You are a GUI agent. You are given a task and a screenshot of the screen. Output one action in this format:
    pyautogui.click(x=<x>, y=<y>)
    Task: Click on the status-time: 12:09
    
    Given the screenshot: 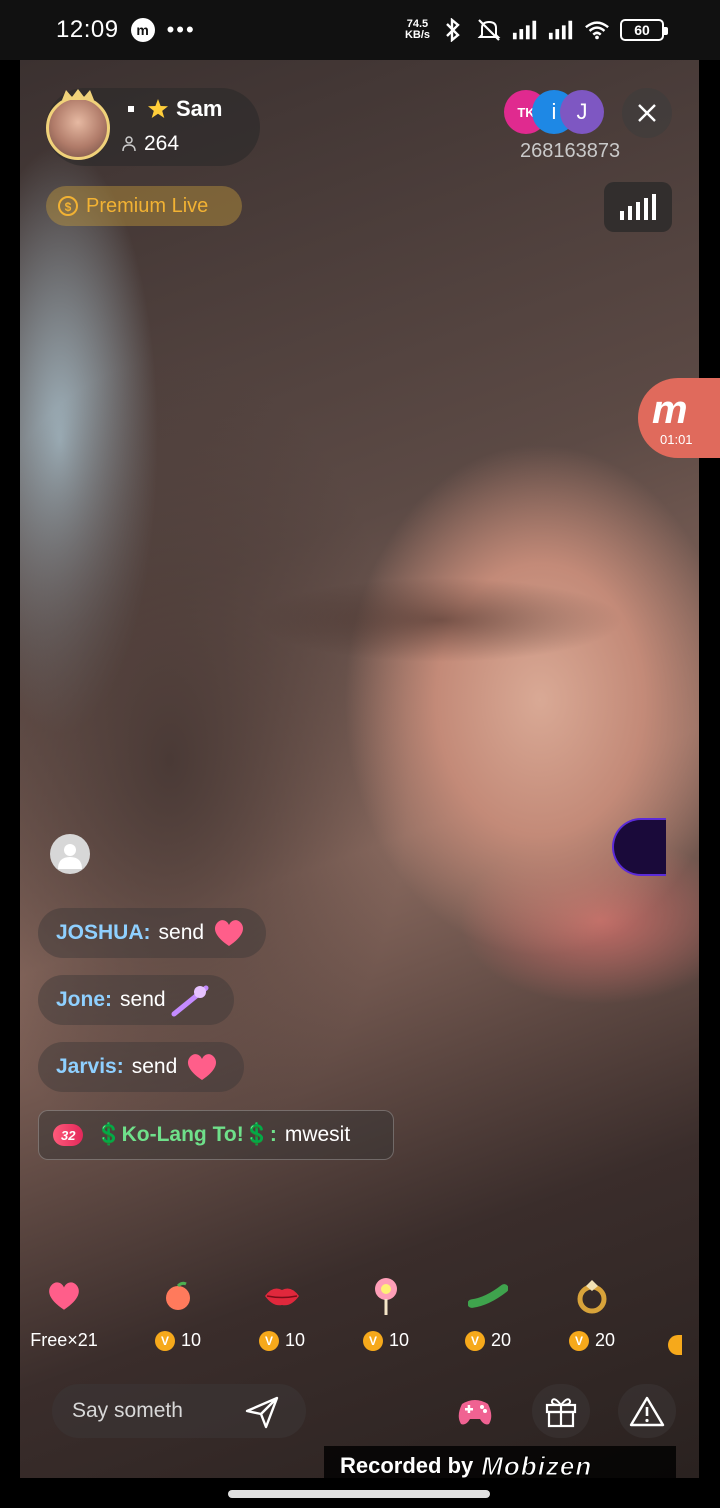 What is the action you would take?
    pyautogui.click(x=87, y=29)
    